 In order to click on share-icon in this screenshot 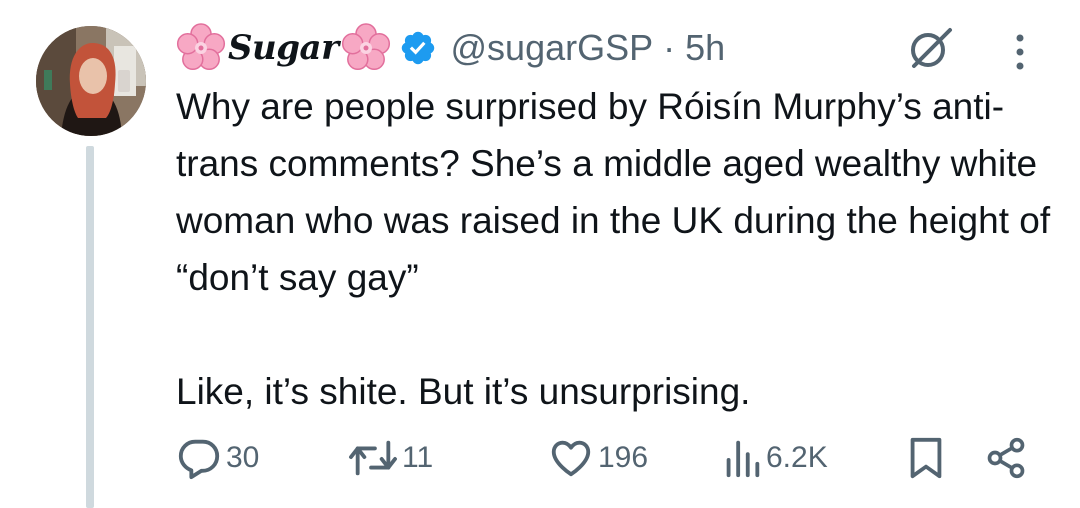, I will do `click(1006, 458)`.